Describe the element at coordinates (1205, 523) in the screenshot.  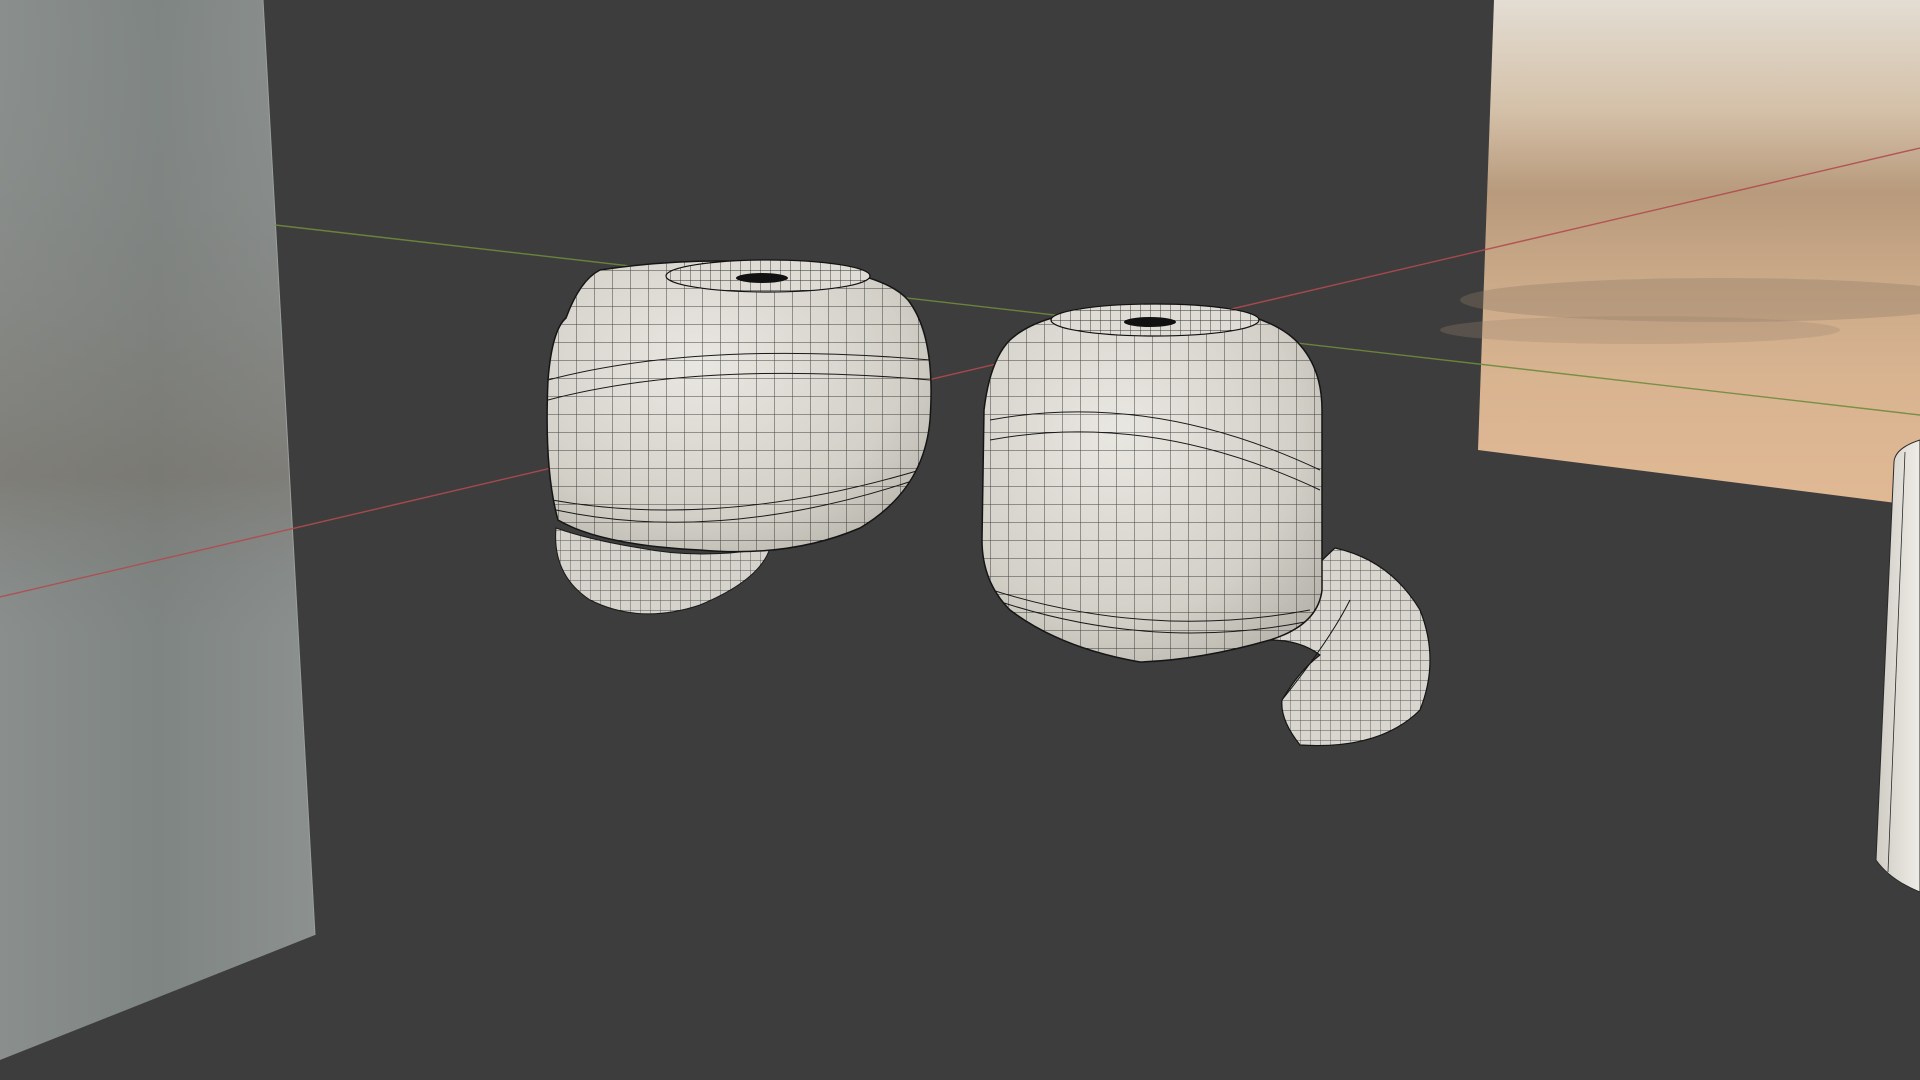
I see `right-earbud-mesh` at that location.